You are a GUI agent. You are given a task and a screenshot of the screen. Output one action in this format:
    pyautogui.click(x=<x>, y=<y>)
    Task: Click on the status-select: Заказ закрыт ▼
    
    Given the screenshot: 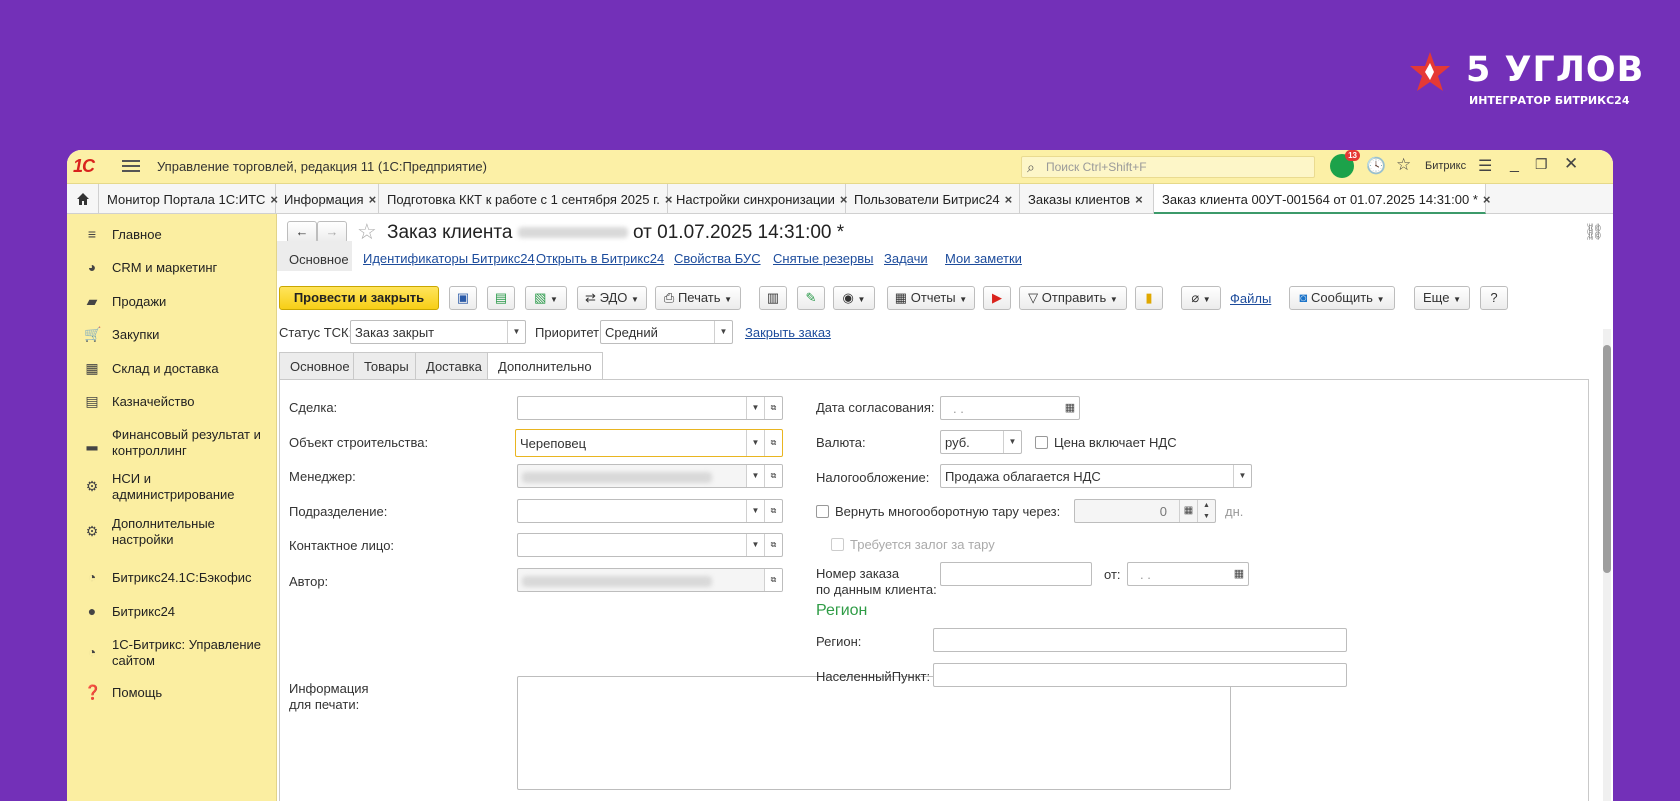 What is the action you would take?
    pyautogui.click(x=438, y=332)
    